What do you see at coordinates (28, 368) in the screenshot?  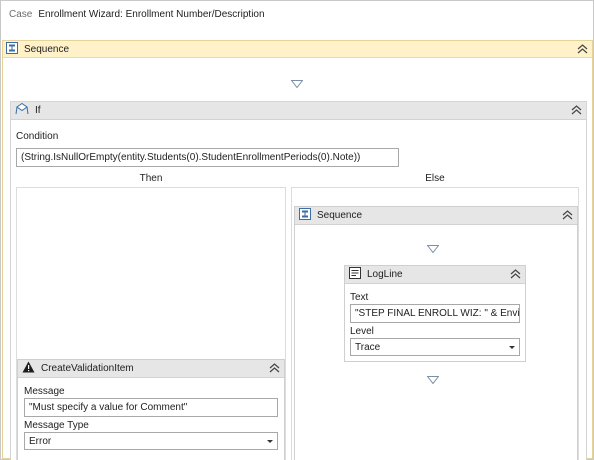 I see `warning-icon` at bounding box center [28, 368].